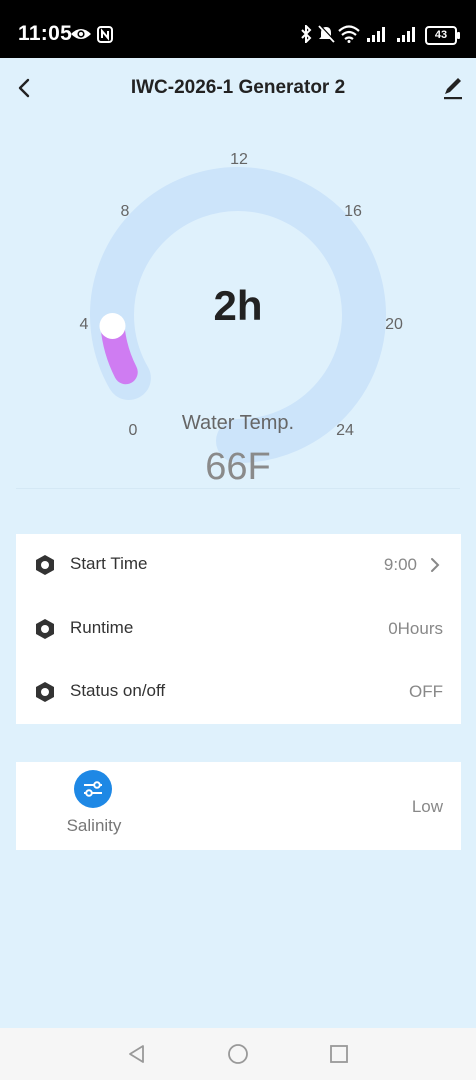 The image size is (476, 1080). What do you see at coordinates (442, 35) in the screenshot?
I see `battery-icon: 43` at bounding box center [442, 35].